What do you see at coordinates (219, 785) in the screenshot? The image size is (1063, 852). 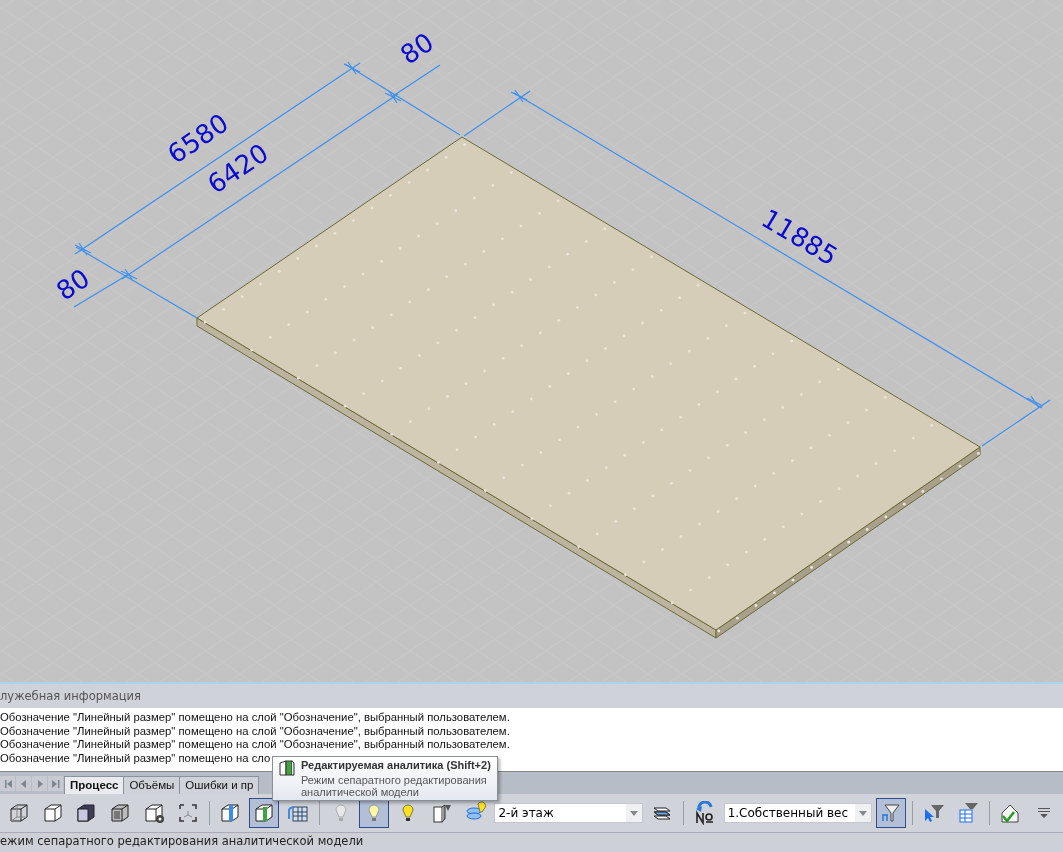 I see `tab: Ошибки и пр` at bounding box center [219, 785].